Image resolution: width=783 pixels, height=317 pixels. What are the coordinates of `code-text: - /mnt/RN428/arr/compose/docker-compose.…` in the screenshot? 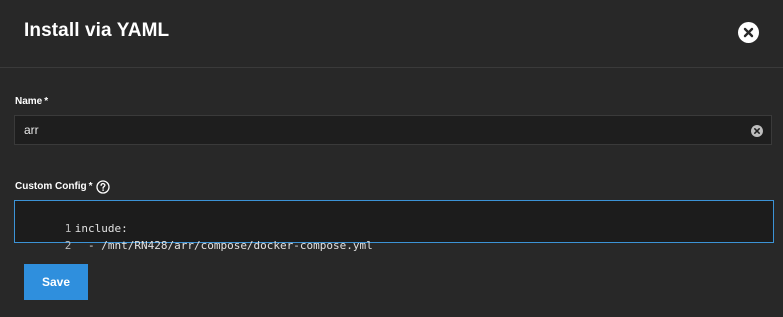 It's located at (223, 245).